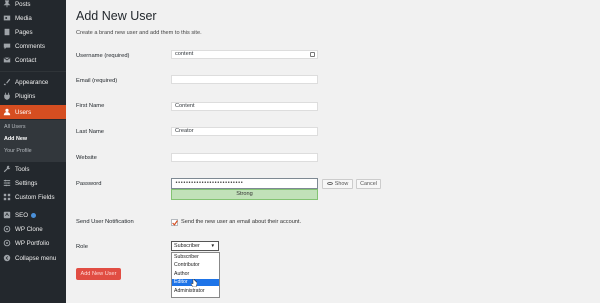  Describe the element at coordinates (244, 157) in the screenshot. I see `website-field` at that location.